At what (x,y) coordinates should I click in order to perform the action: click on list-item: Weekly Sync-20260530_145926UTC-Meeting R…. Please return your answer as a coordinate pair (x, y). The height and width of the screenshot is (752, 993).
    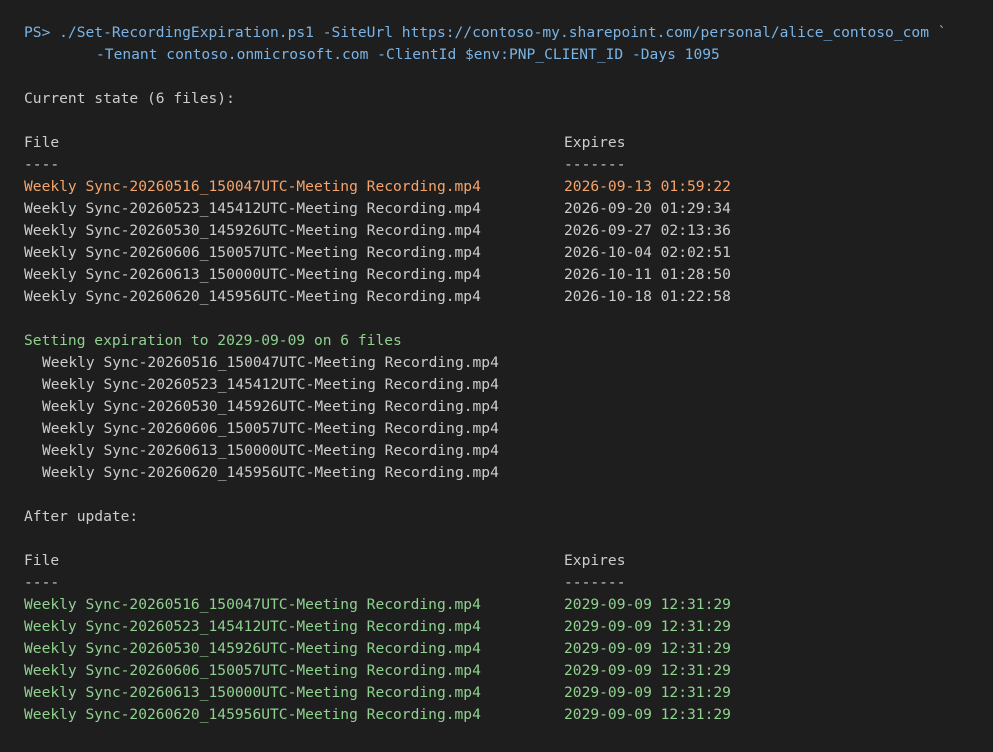
    Looking at the image, I should click on (270, 406).